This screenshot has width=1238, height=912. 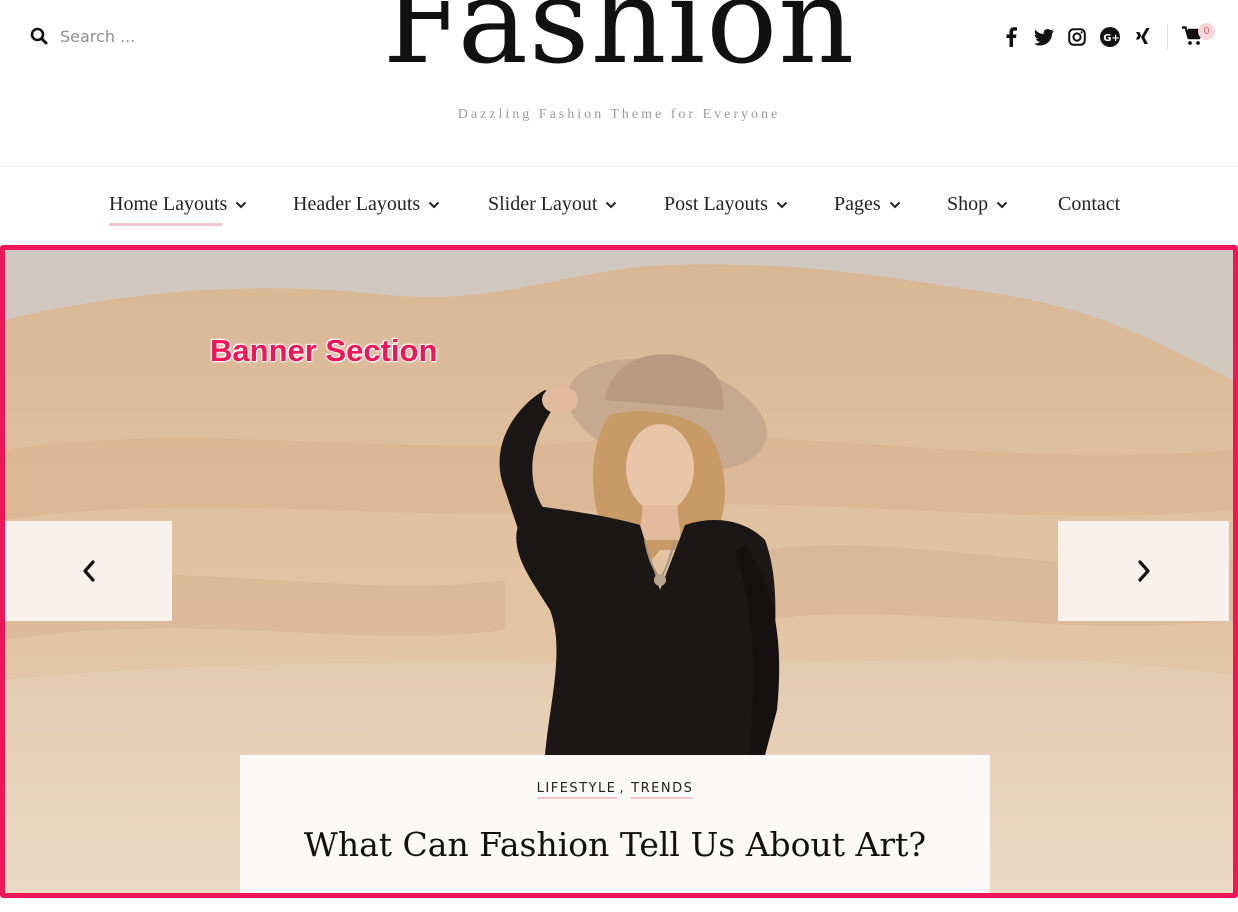 I want to click on nav-item-shop: Shop, so click(x=977, y=204).